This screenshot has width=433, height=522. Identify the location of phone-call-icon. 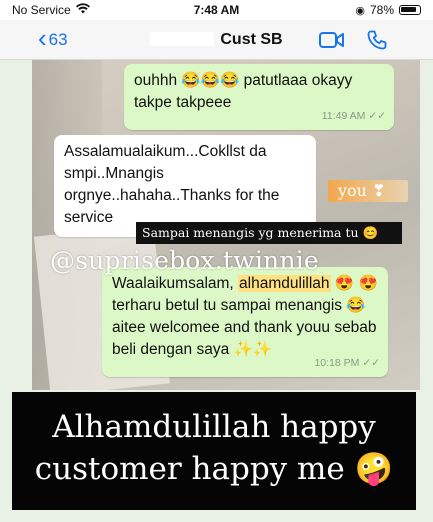
(377, 40).